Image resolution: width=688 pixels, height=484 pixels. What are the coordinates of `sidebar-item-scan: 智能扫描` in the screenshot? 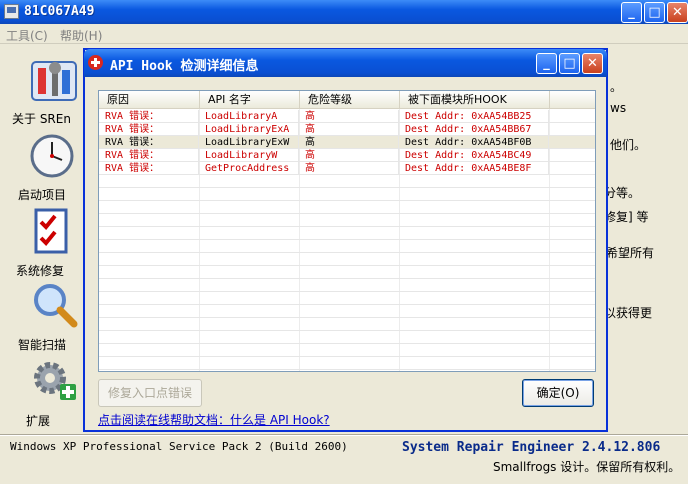 It's located at (53, 317).